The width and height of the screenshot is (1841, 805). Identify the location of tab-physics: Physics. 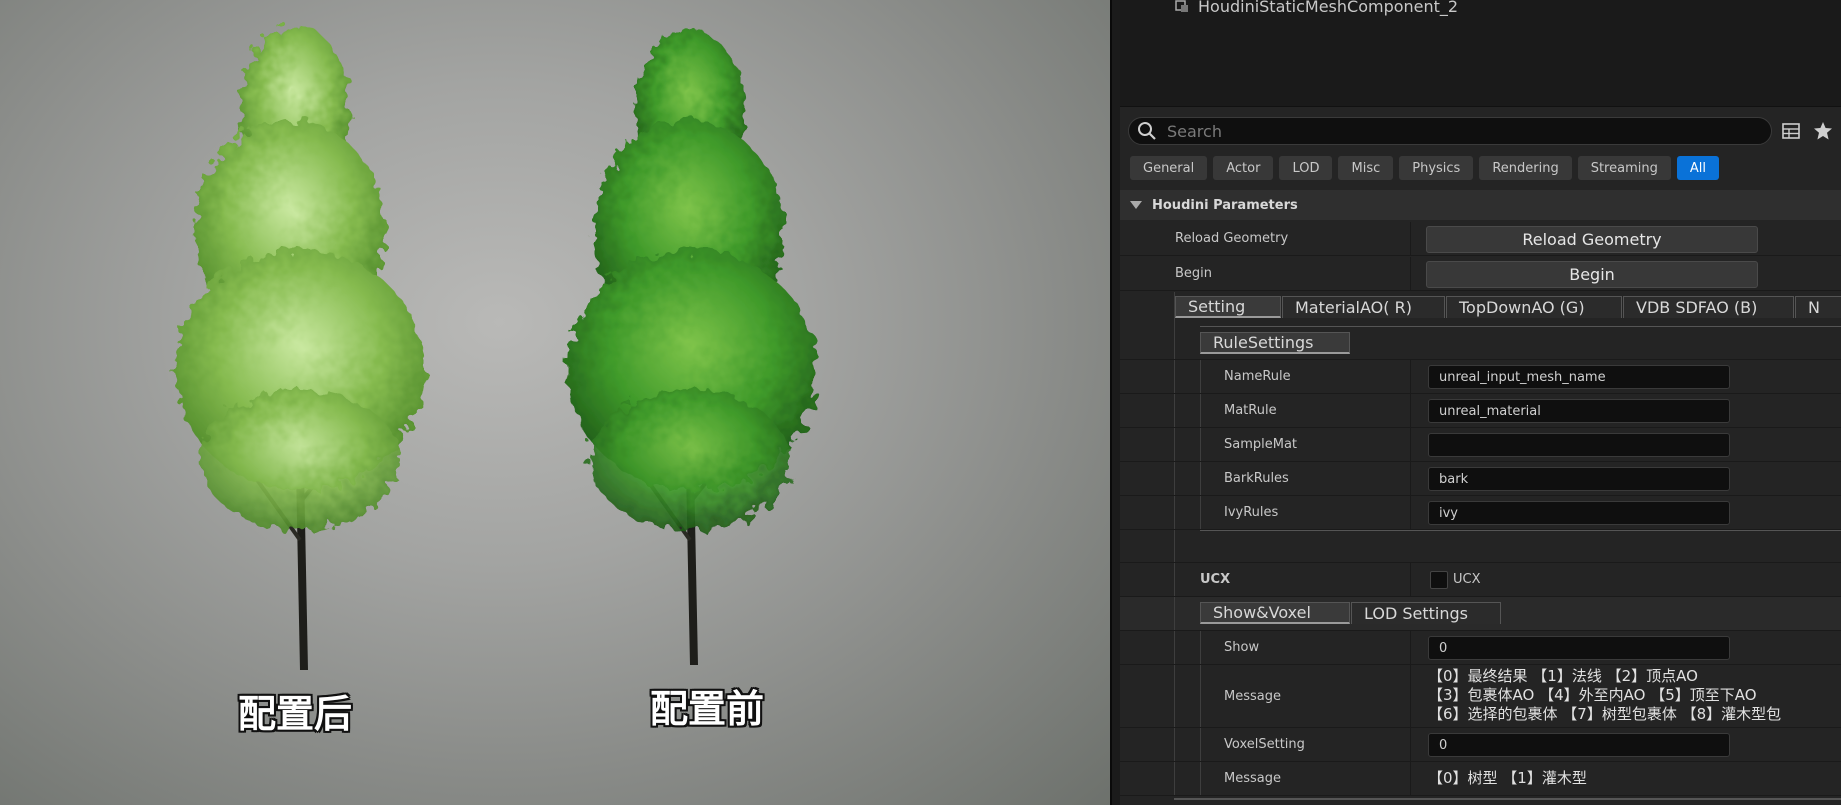
(1436, 168).